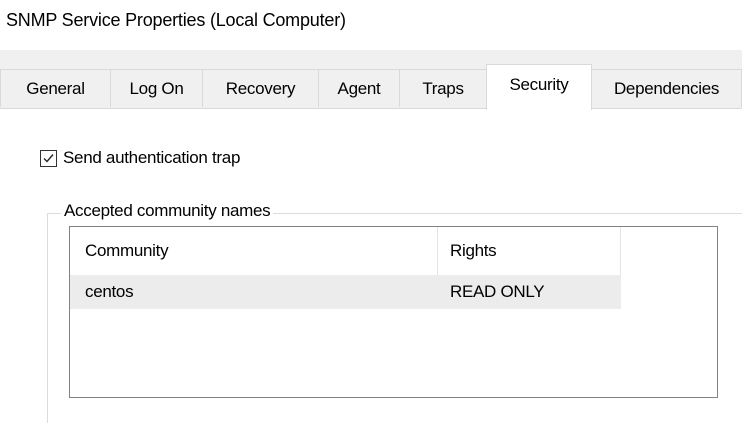 The image size is (742, 423). I want to click on tab-agent: Agent, so click(359, 88).